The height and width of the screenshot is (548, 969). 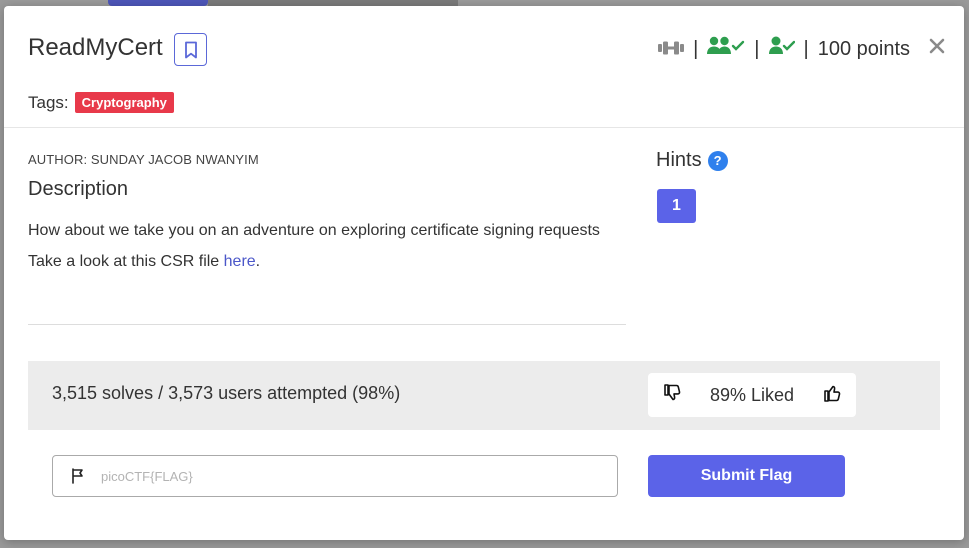 What do you see at coordinates (671, 49) in the screenshot?
I see `dumbbell-icon` at bounding box center [671, 49].